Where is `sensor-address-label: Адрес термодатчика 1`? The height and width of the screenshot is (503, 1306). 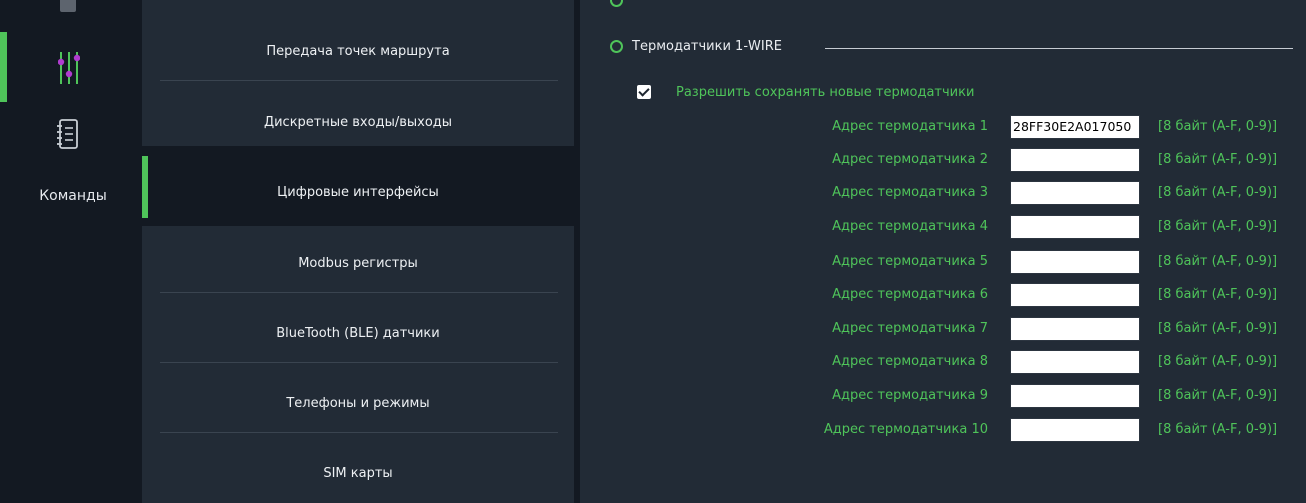 sensor-address-label: Адрес термодатчика 1 is located at coordinates (910, 126).